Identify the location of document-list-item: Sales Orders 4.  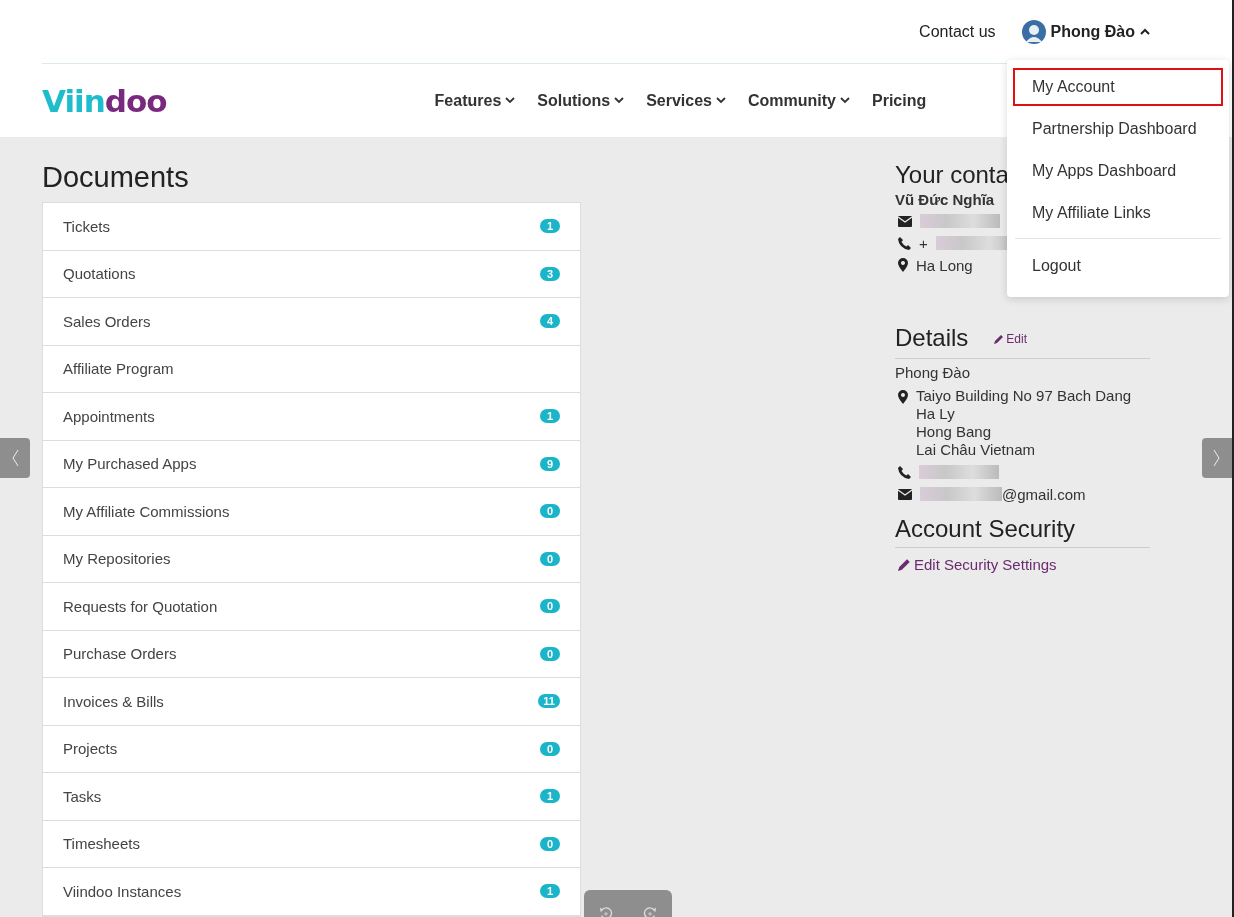
(311, 322).